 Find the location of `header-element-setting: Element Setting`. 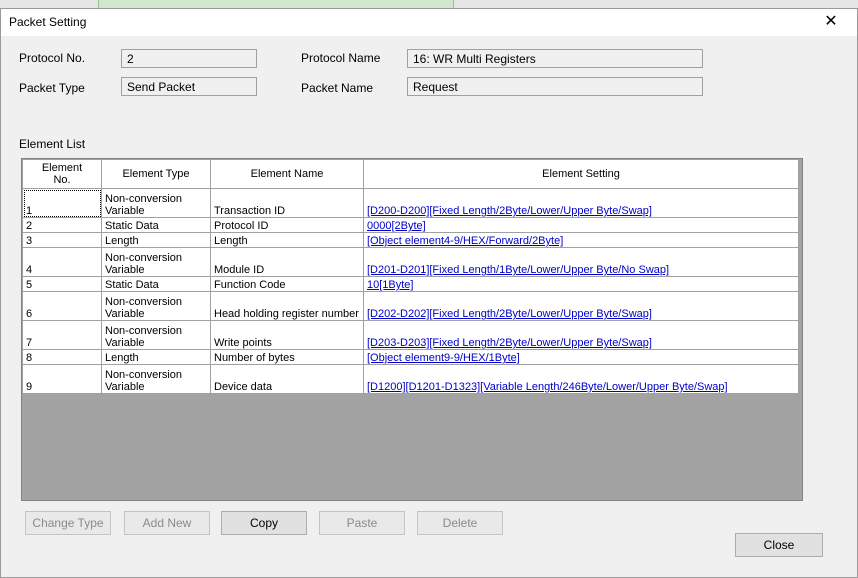

header-element-setting: Element Setting is located at coordinates (581, 174).